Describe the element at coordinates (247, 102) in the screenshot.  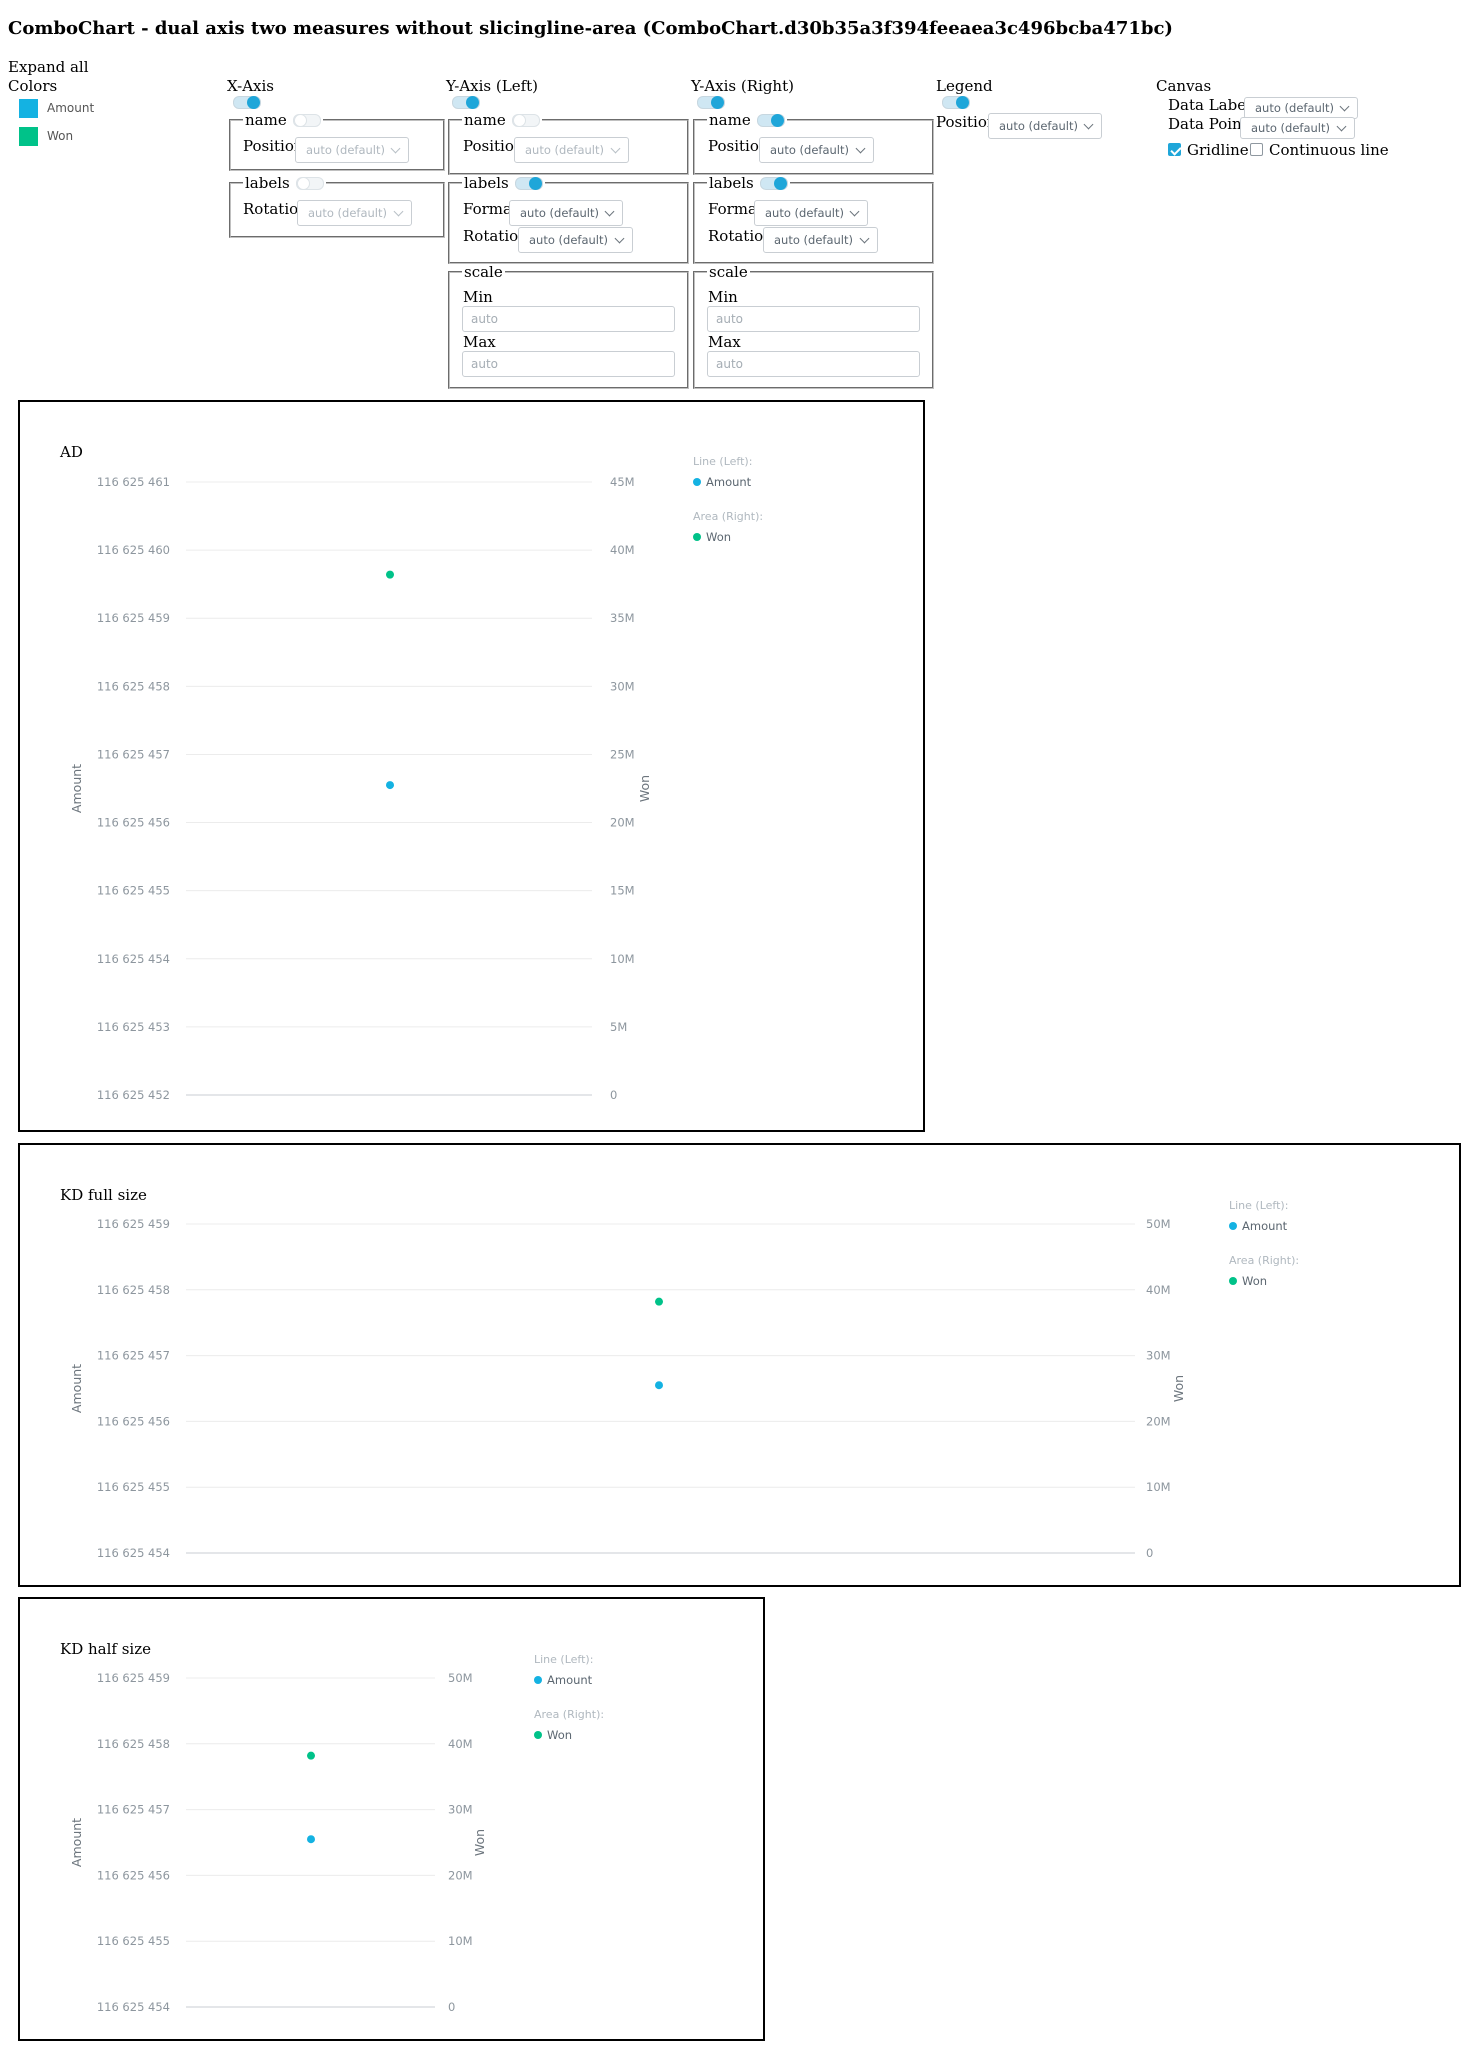
I see `x-axis-toggle` at that location.